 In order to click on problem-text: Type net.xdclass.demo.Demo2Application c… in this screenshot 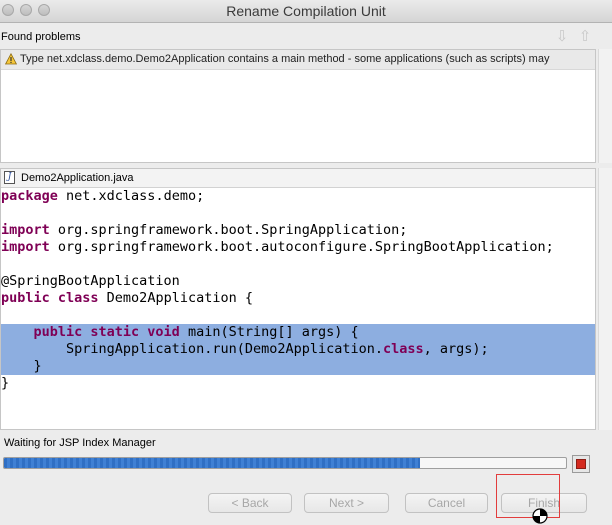, I will do `click(285, 59)`.